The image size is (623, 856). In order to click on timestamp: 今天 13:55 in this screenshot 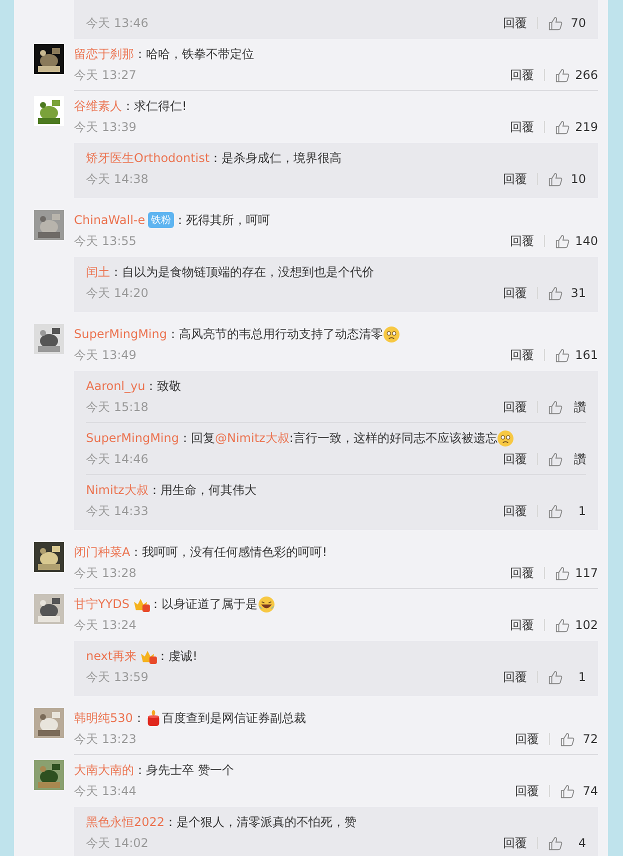, I will do `click(105, 241)`.